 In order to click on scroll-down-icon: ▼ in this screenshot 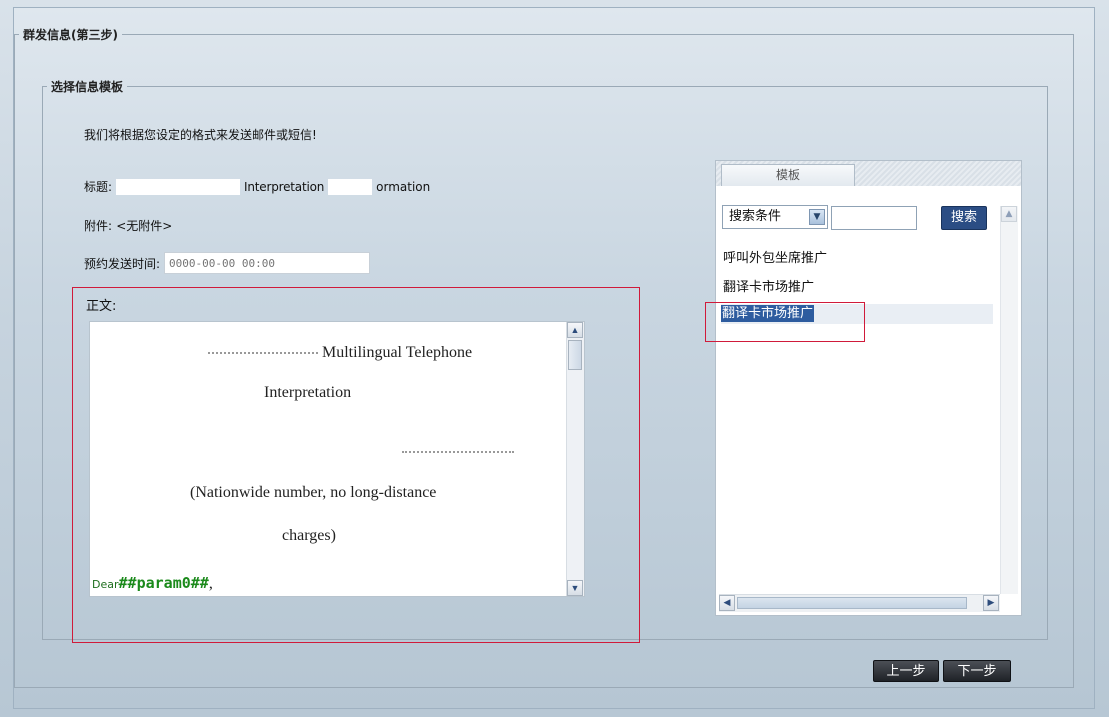, I will do `click(575, 588)`.